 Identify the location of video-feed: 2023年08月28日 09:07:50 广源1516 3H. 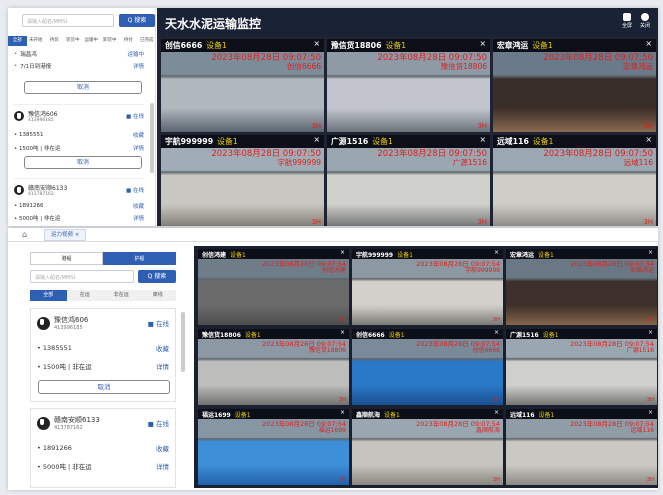
(408, 187).